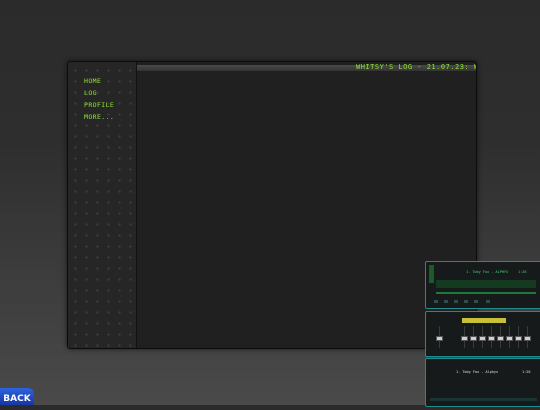  I want to click on playlist-controls, so click(483, 399).